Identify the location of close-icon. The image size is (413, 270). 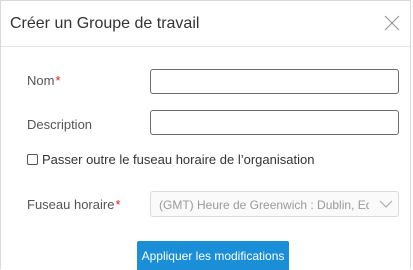
(392, 23).